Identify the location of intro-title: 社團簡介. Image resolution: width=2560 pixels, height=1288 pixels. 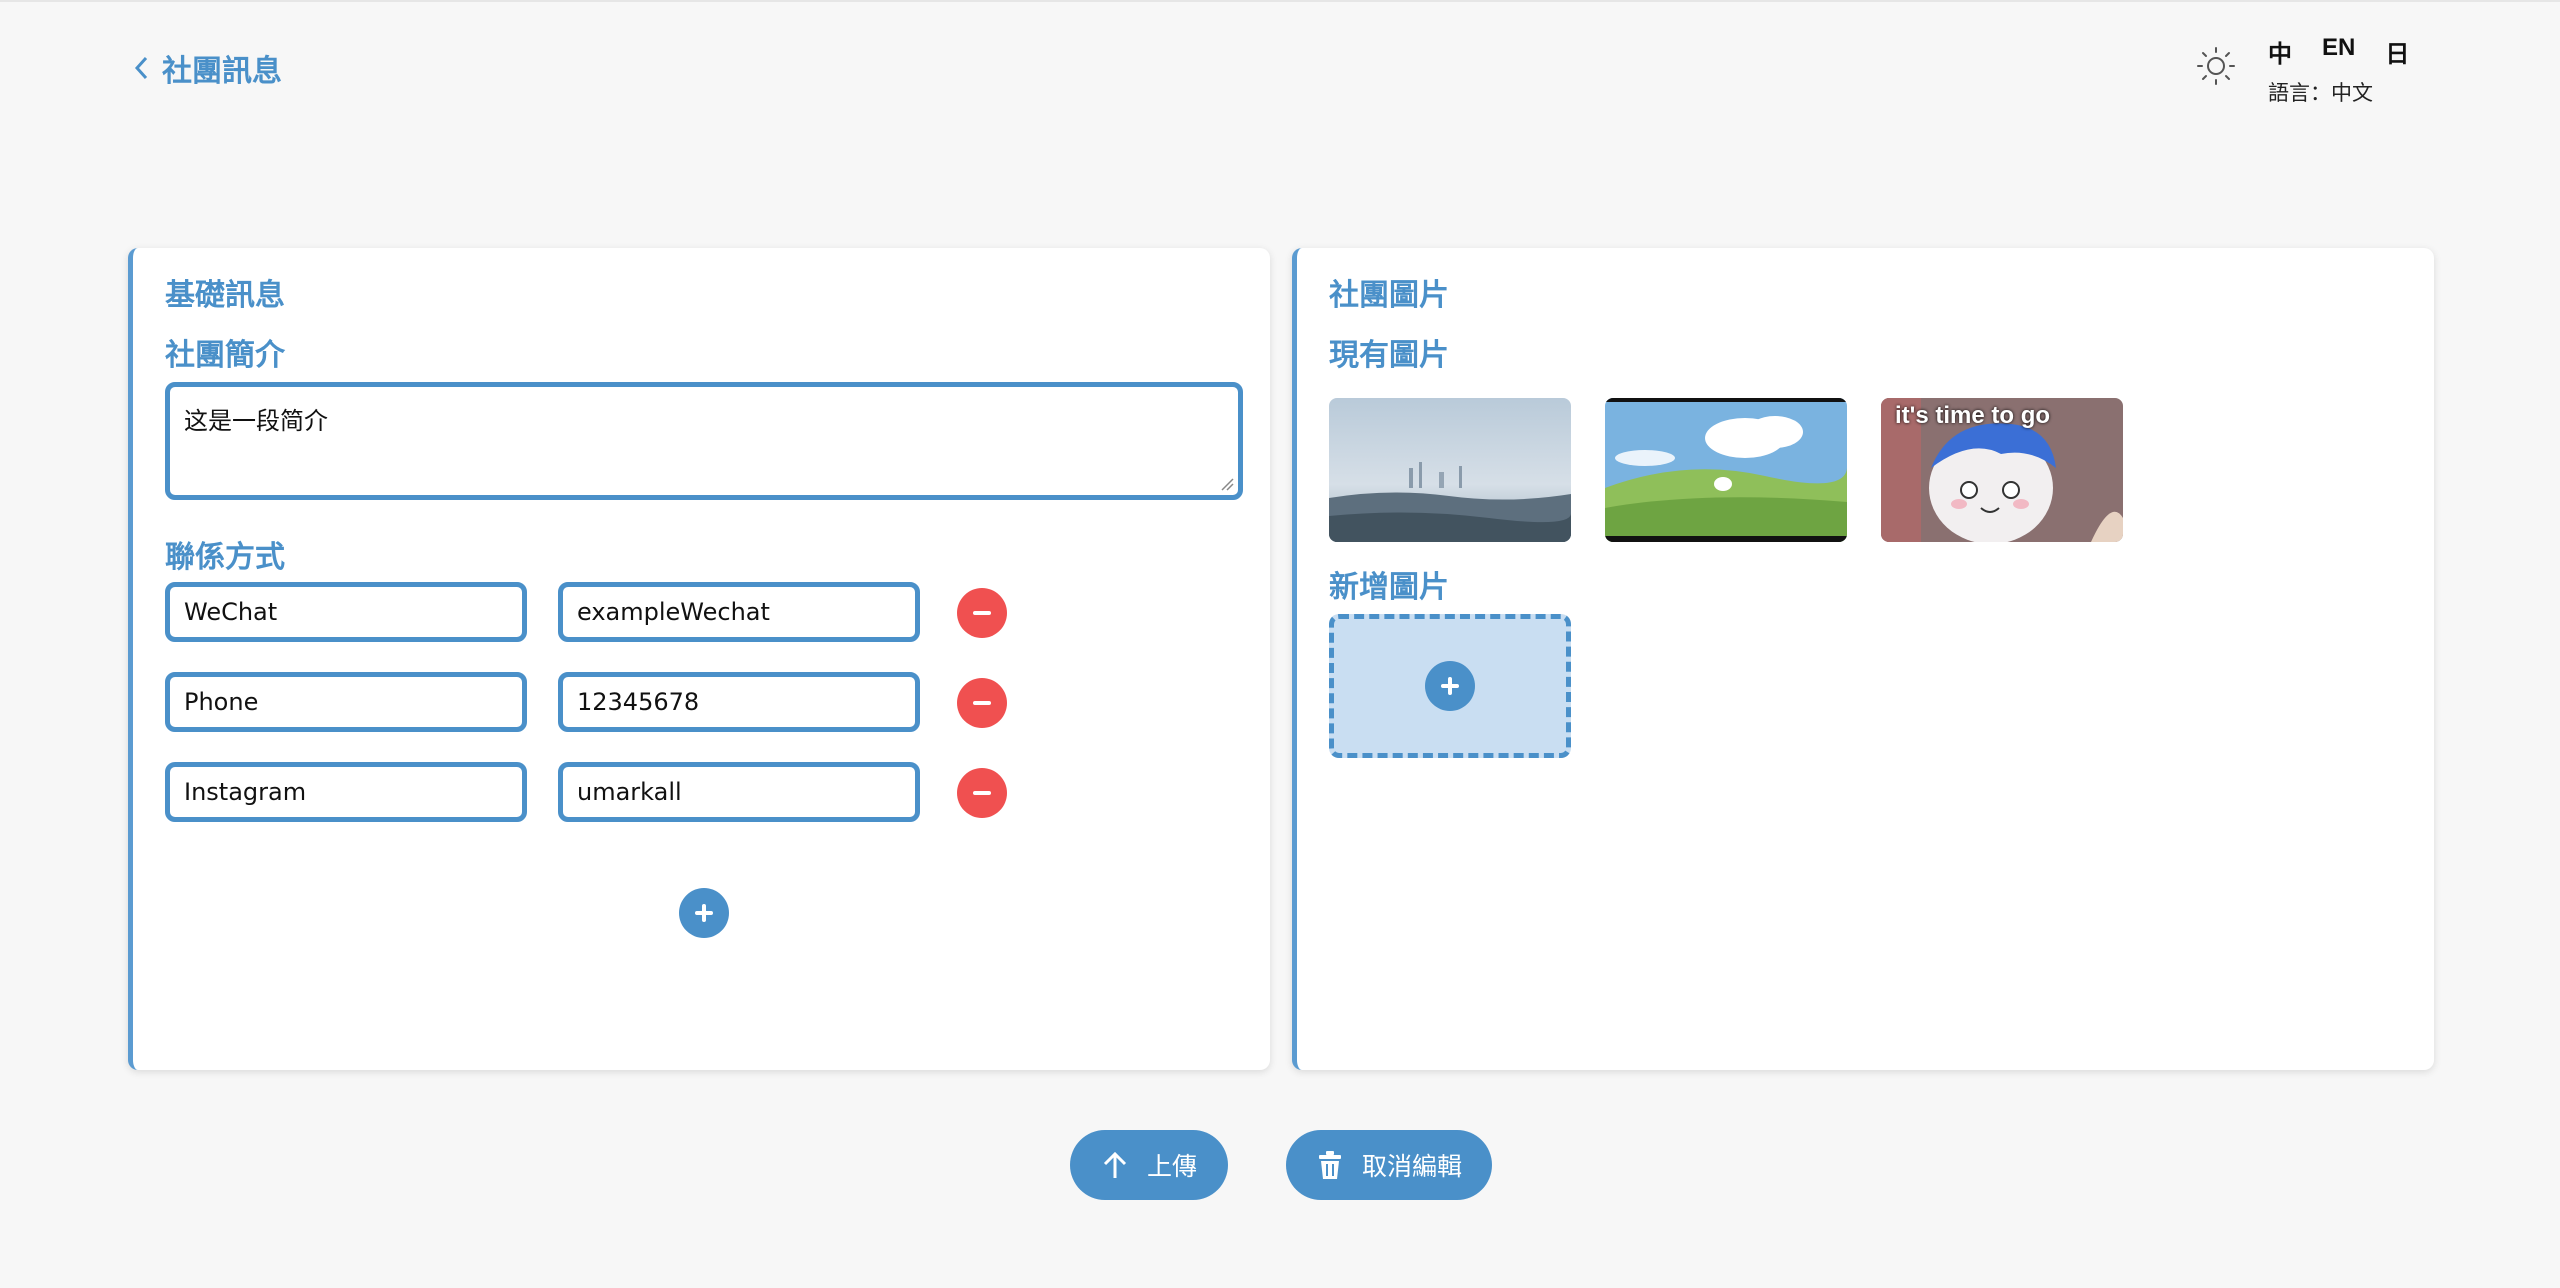
(225, 355).